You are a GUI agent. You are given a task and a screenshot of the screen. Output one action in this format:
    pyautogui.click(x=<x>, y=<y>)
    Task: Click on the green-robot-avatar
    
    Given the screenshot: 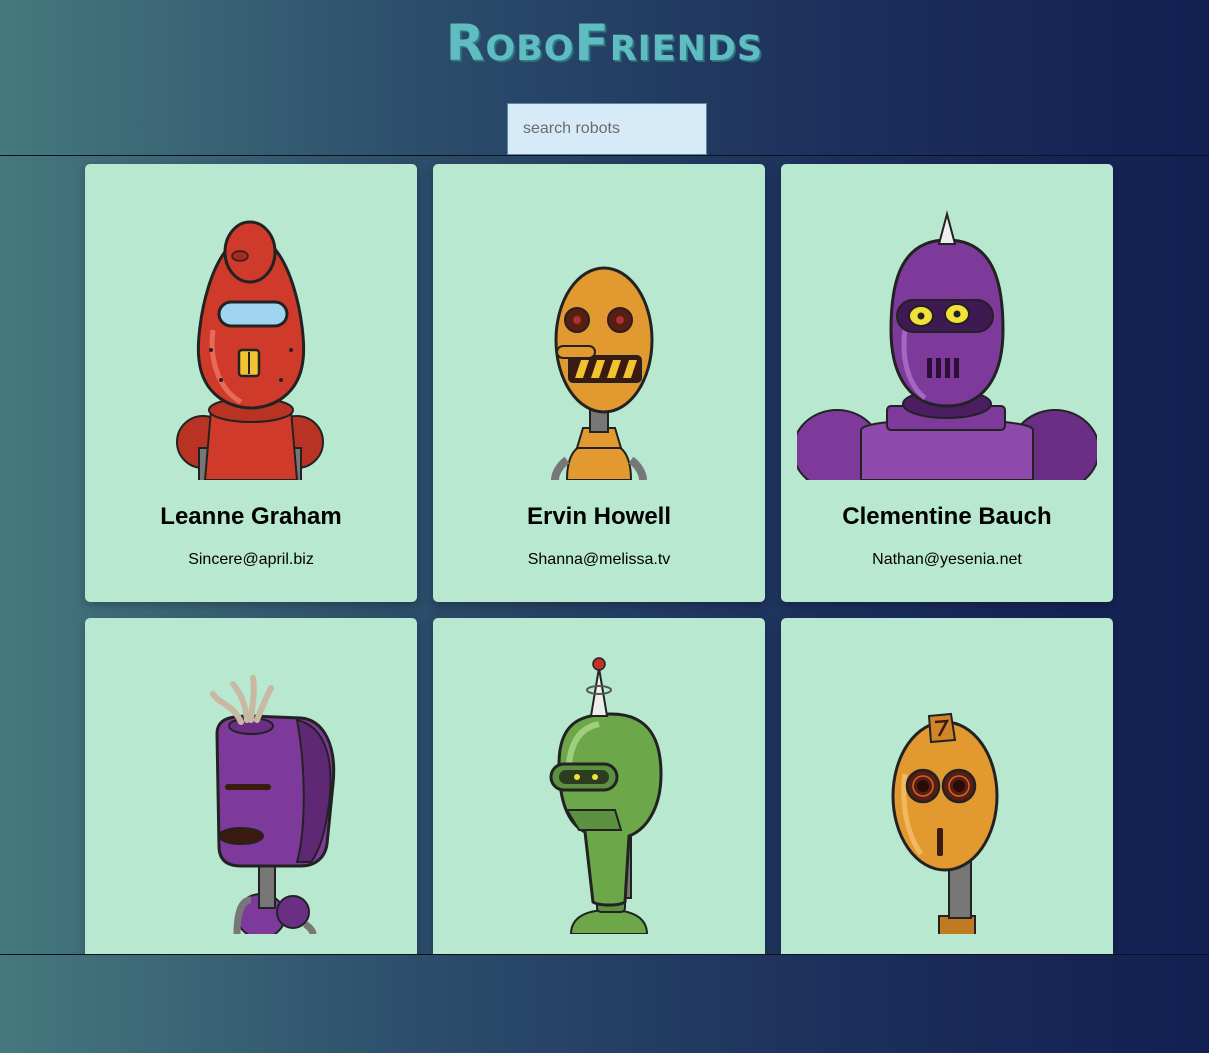 What is the action you would take?
    pyautogui.click(x=599, y=784)
    